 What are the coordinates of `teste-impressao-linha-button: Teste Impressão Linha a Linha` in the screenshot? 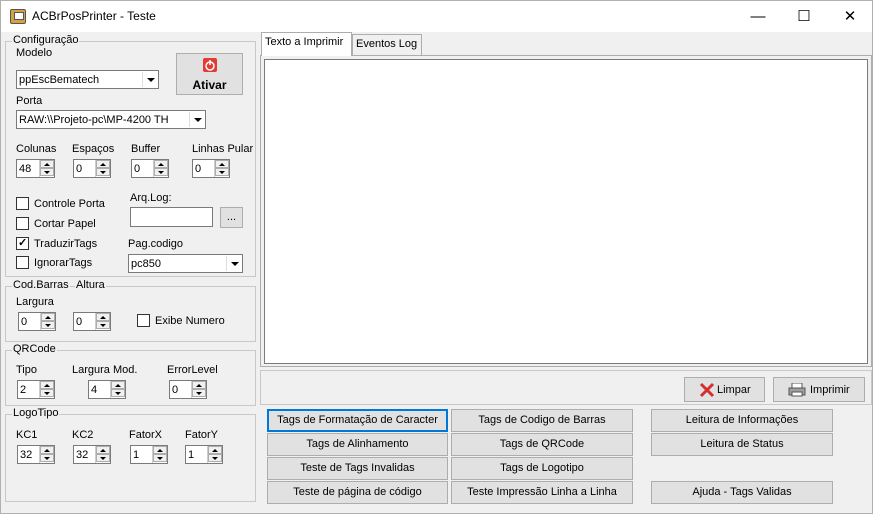 It's located at (542, 492).